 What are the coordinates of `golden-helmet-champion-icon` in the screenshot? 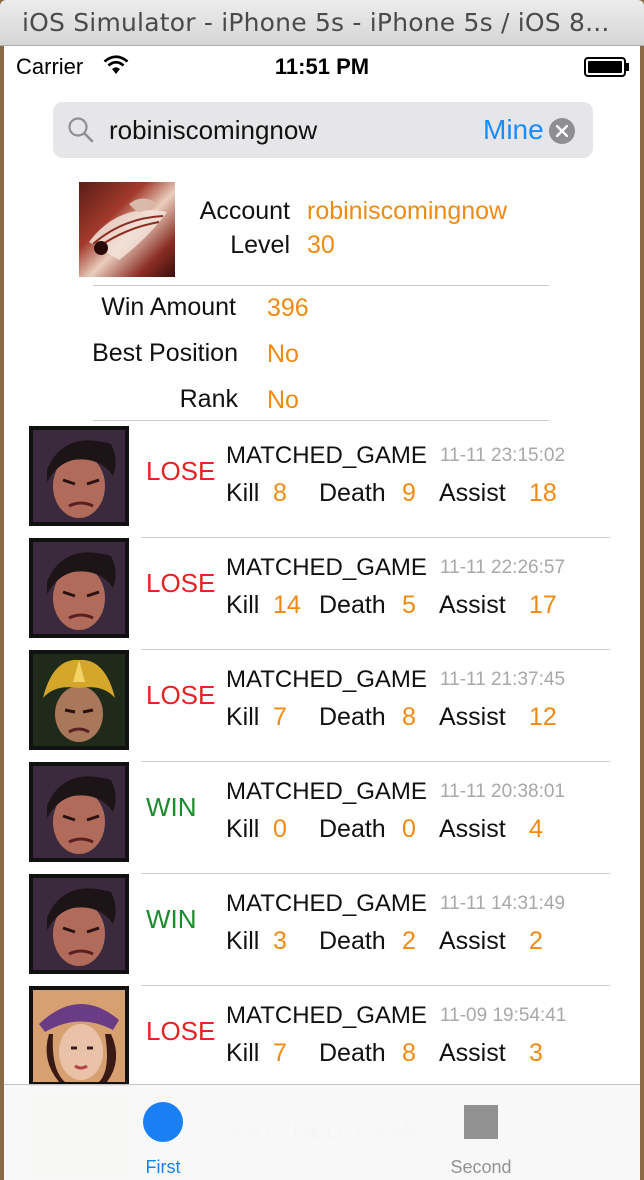 It's located at (79, 700).